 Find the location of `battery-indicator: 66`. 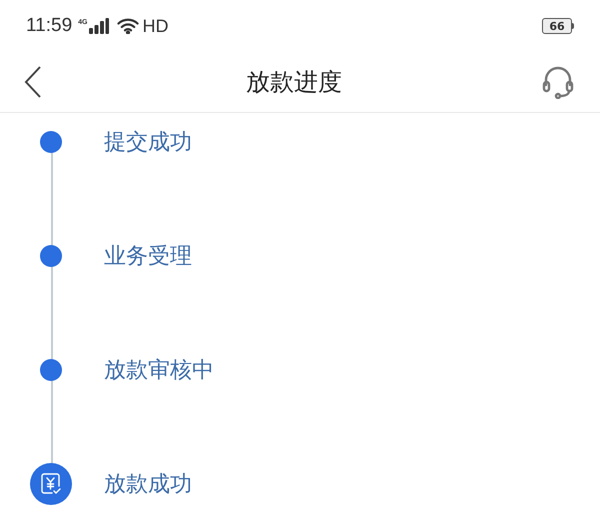

battery-indicator: 66 is located at coordinates (557, 26).